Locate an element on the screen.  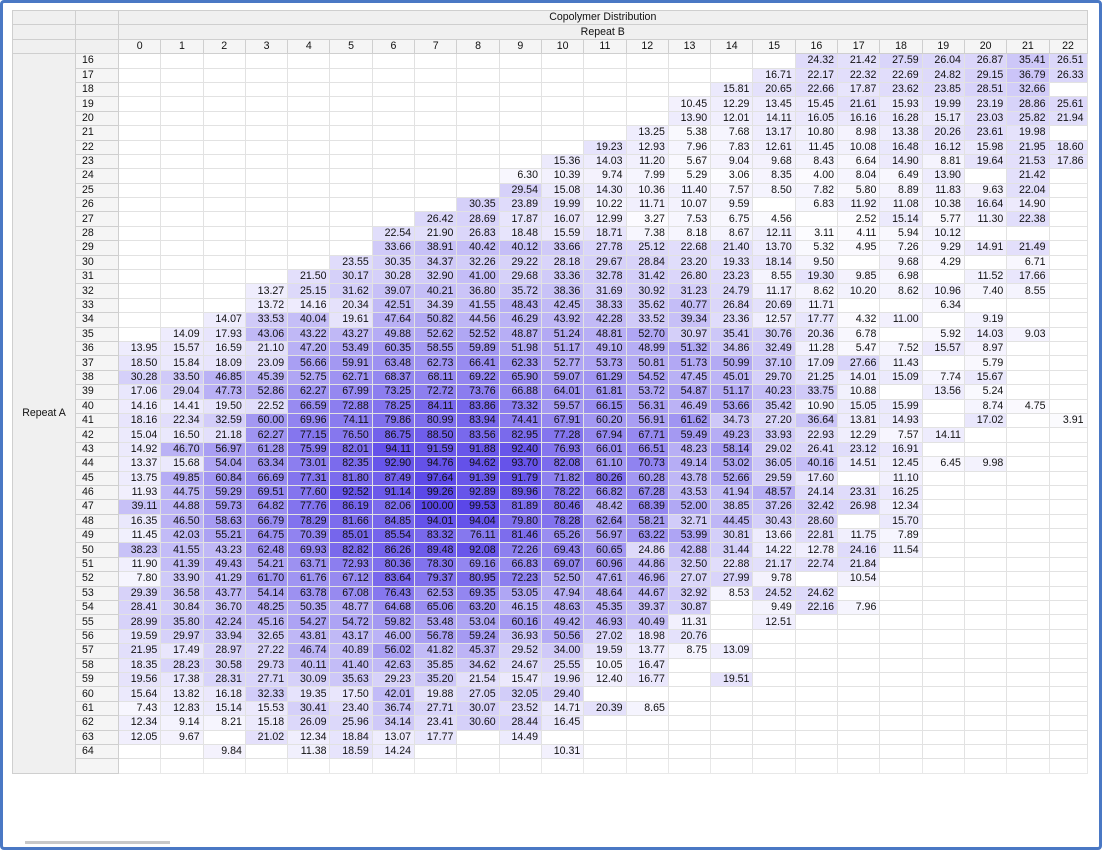
table-cell: 36.74 is located at coordinates (393, 708).